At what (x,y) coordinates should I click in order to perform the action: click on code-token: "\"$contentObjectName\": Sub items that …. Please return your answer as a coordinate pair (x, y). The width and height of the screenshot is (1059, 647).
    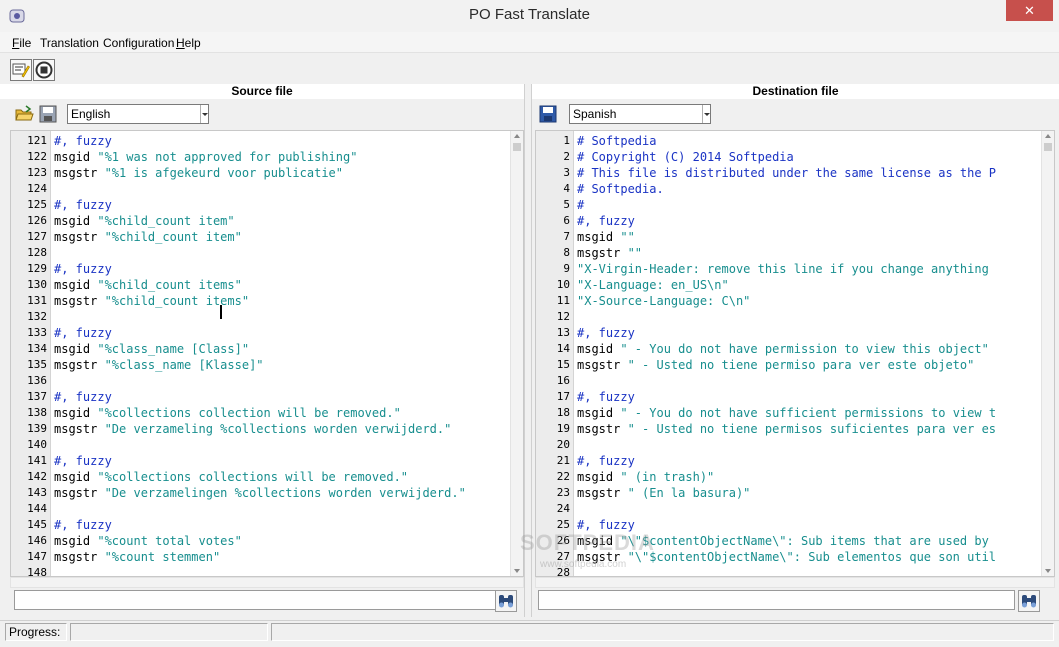
    Looking at the image, I should click on (804, 541).